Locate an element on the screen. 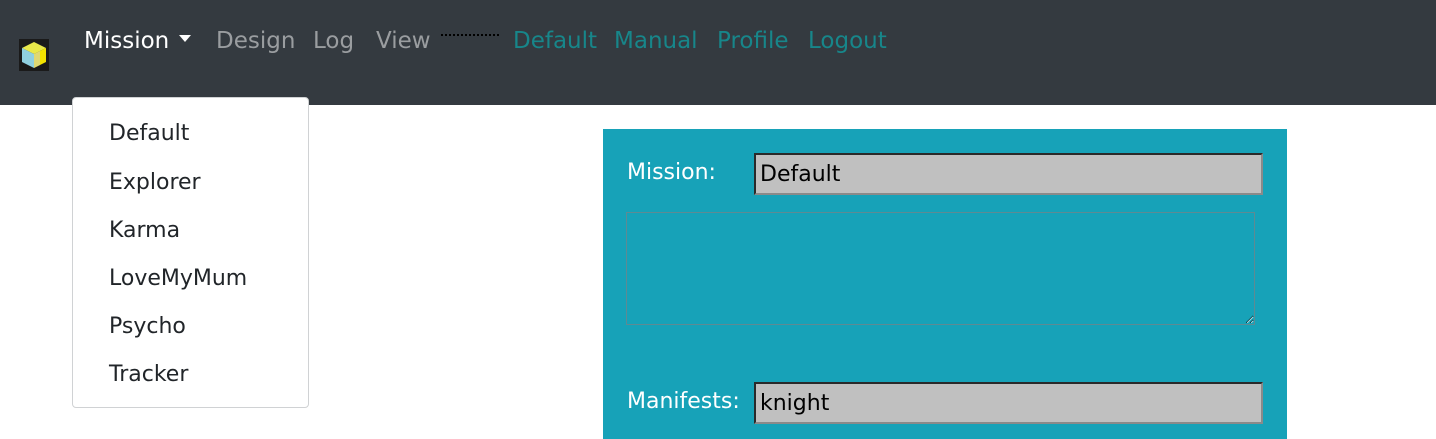 The height and width of the screenshot is (439, 1436). nav-link-default: Default is located at coordinates (555, 41).